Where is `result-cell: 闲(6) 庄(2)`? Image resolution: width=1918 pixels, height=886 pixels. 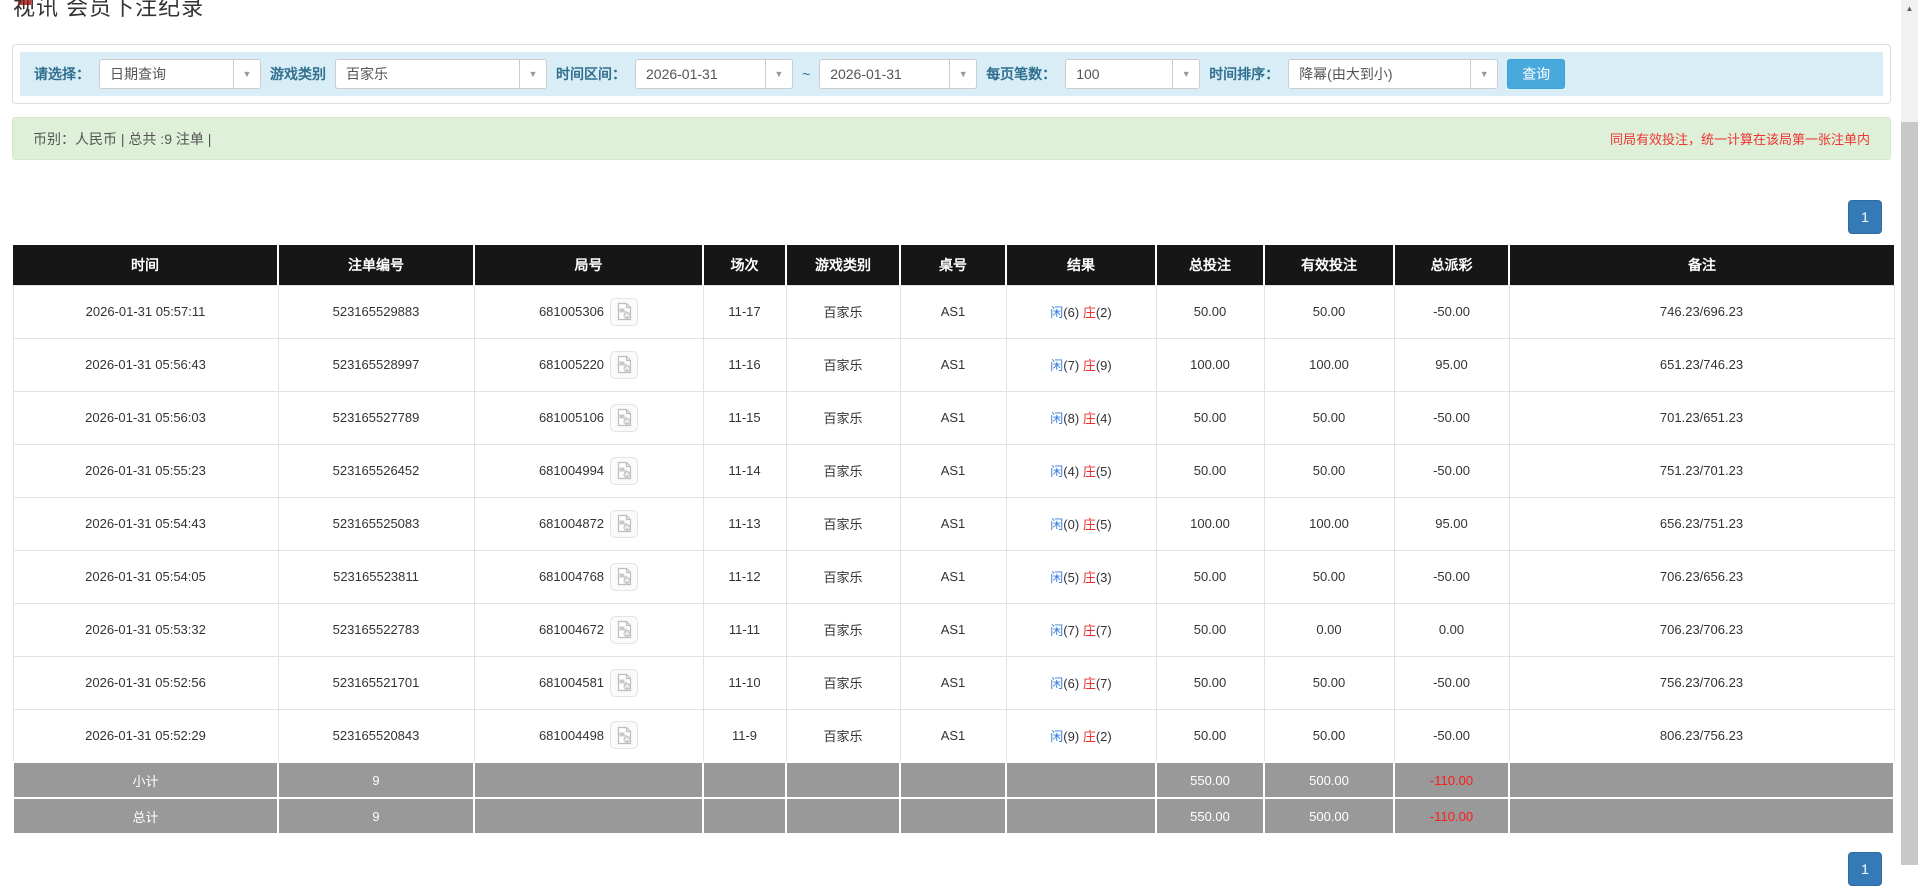
result-cell: 闲(6) 庄(2) is located at coordinates (1081, 311).